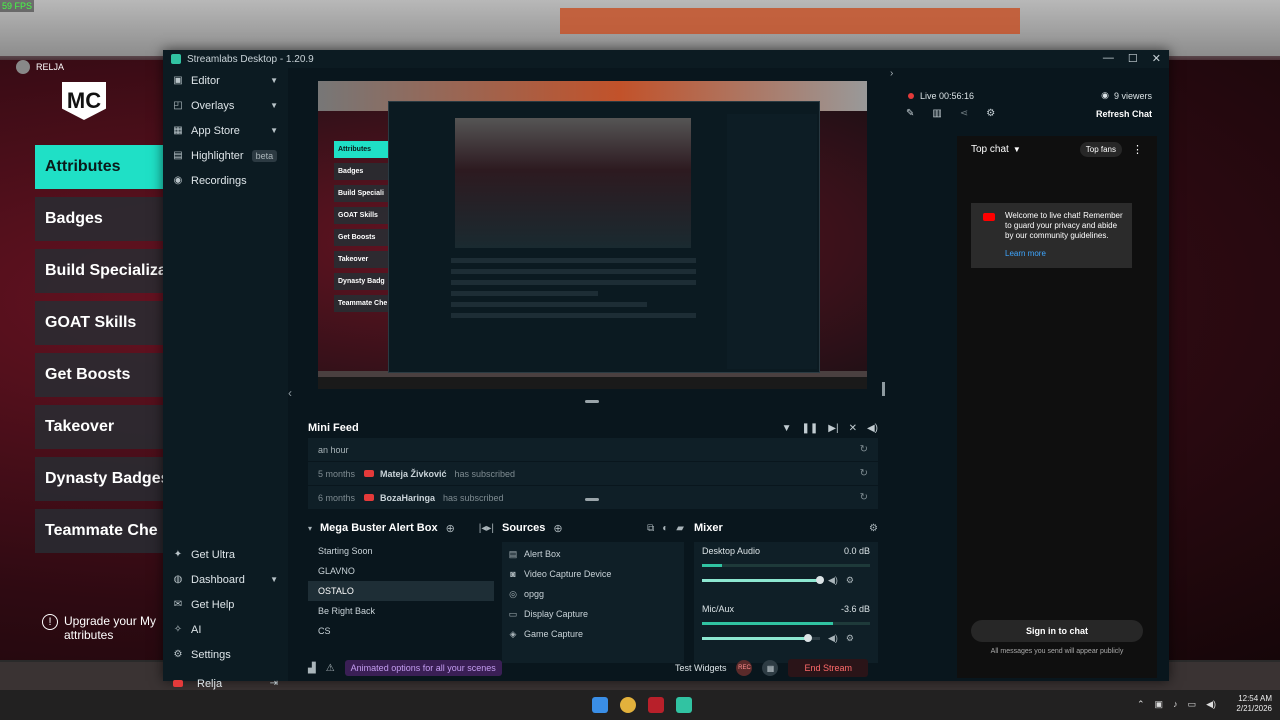 The height and width of the screenshot is (720, 1280). What do you see at coordinates (656, 705) in the screenshot?
I see `game-app-icon` at bounding box center [656, 705].